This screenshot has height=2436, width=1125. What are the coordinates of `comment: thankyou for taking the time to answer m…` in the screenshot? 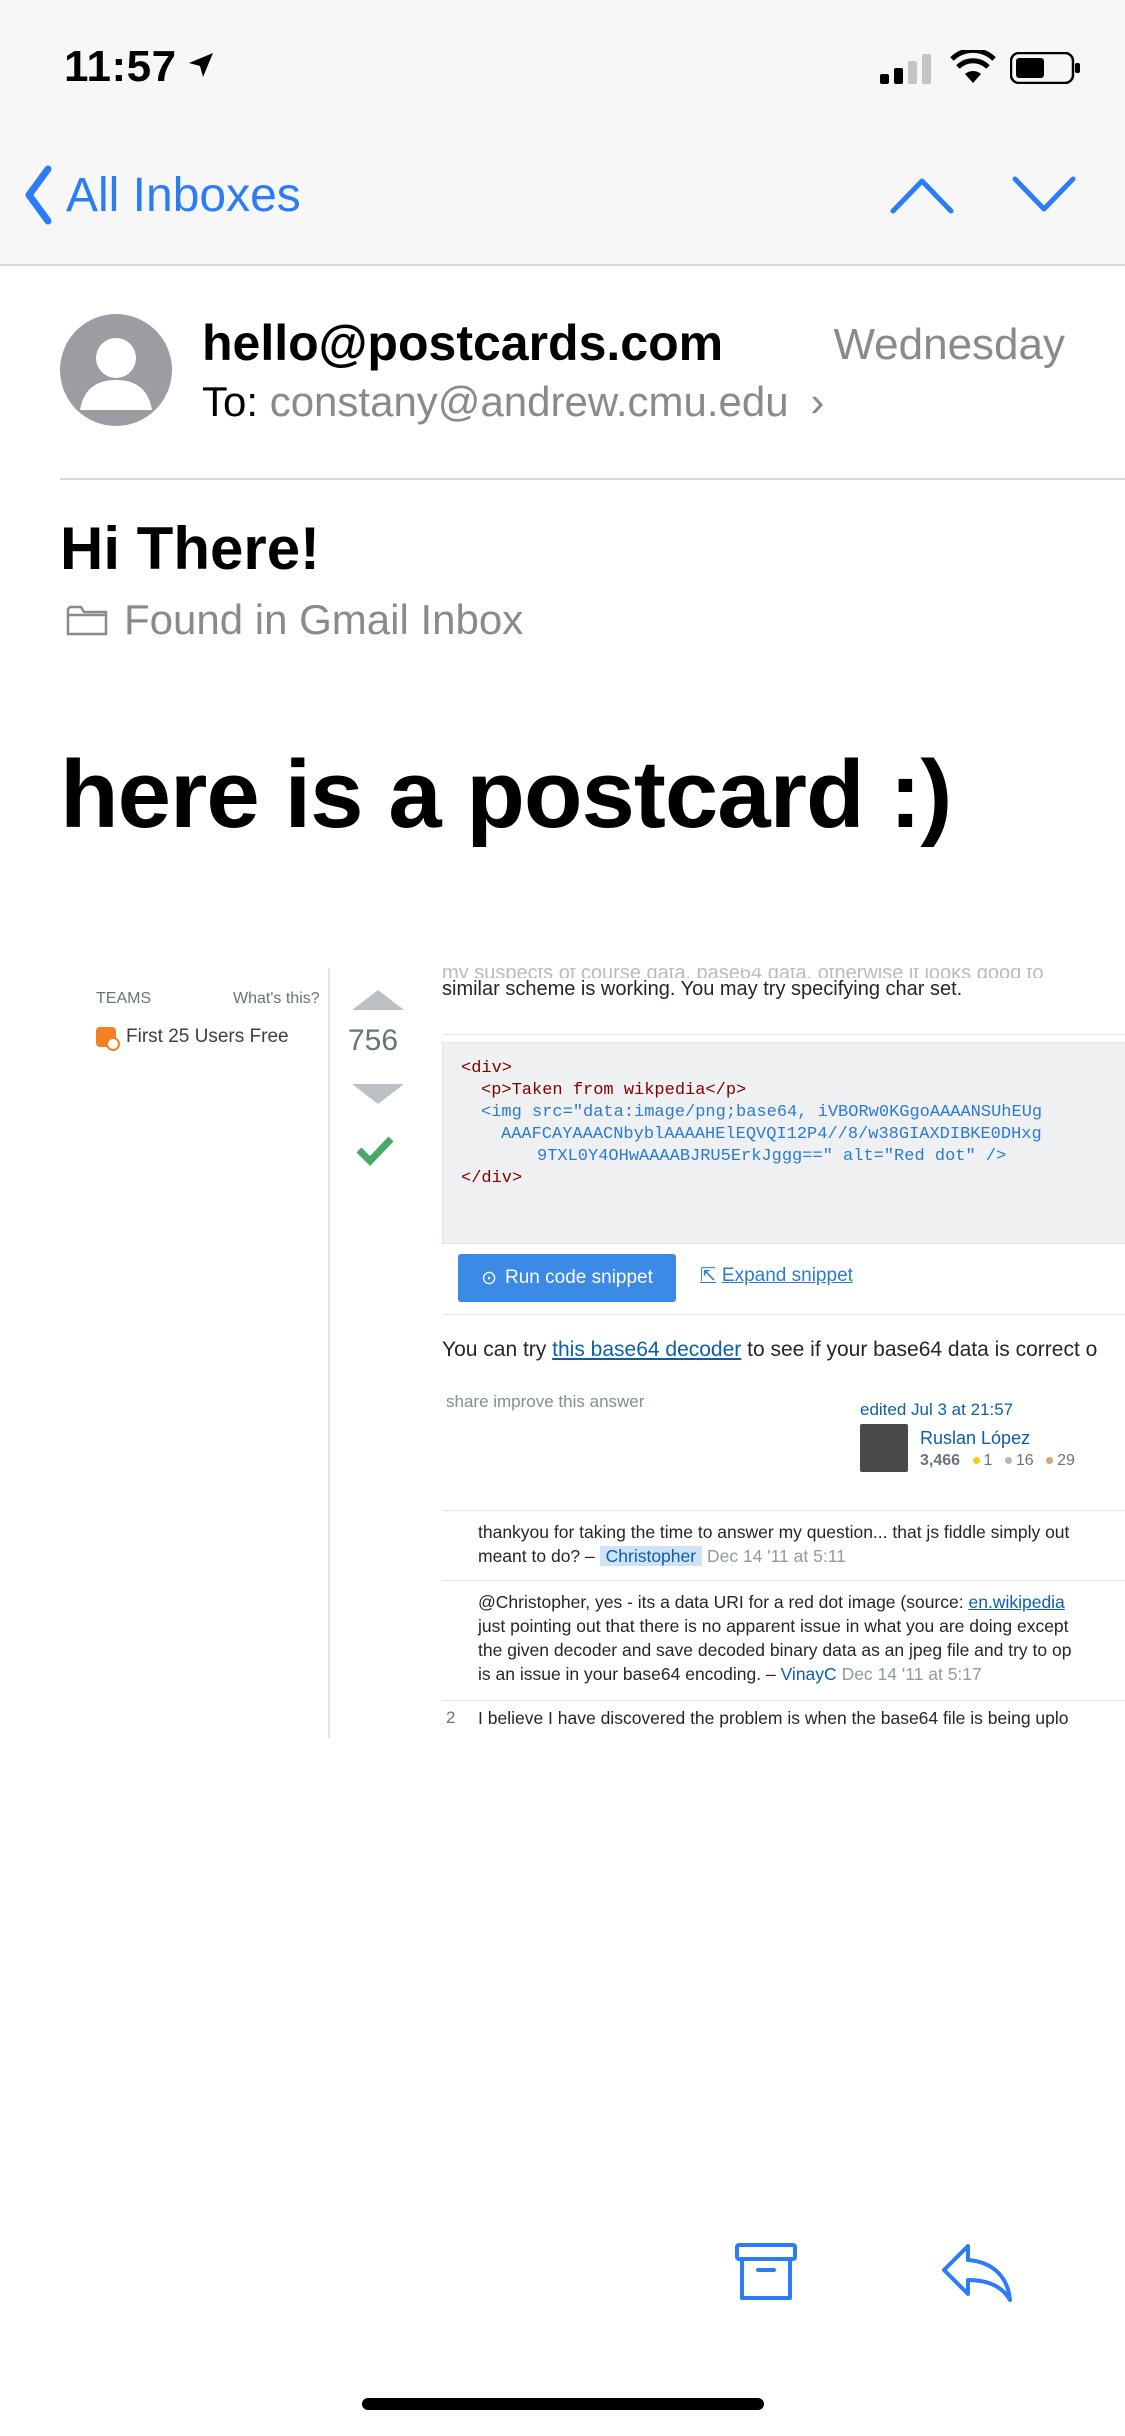 It's located at (801, 1544).